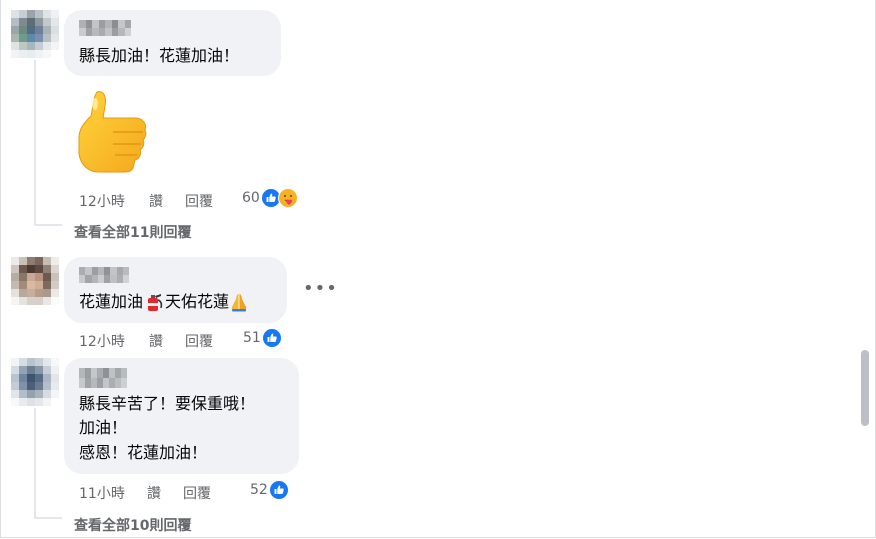 Image resolution: width=876 pixels, height=539 pixels. I want to click on comment-text-line: 縣長辛苦了！要保重哦！, so click(167, 403).